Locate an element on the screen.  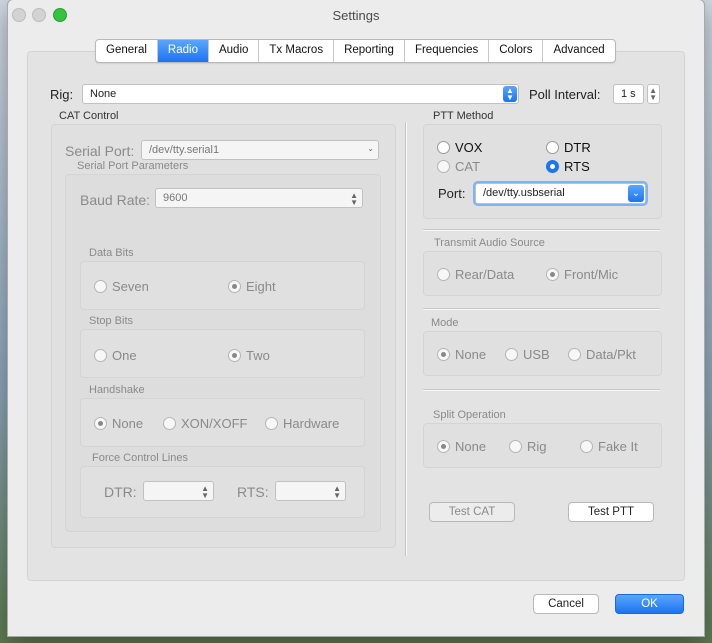
baud-rate-label: Baud Rate: is located at coordinates (115, 200).